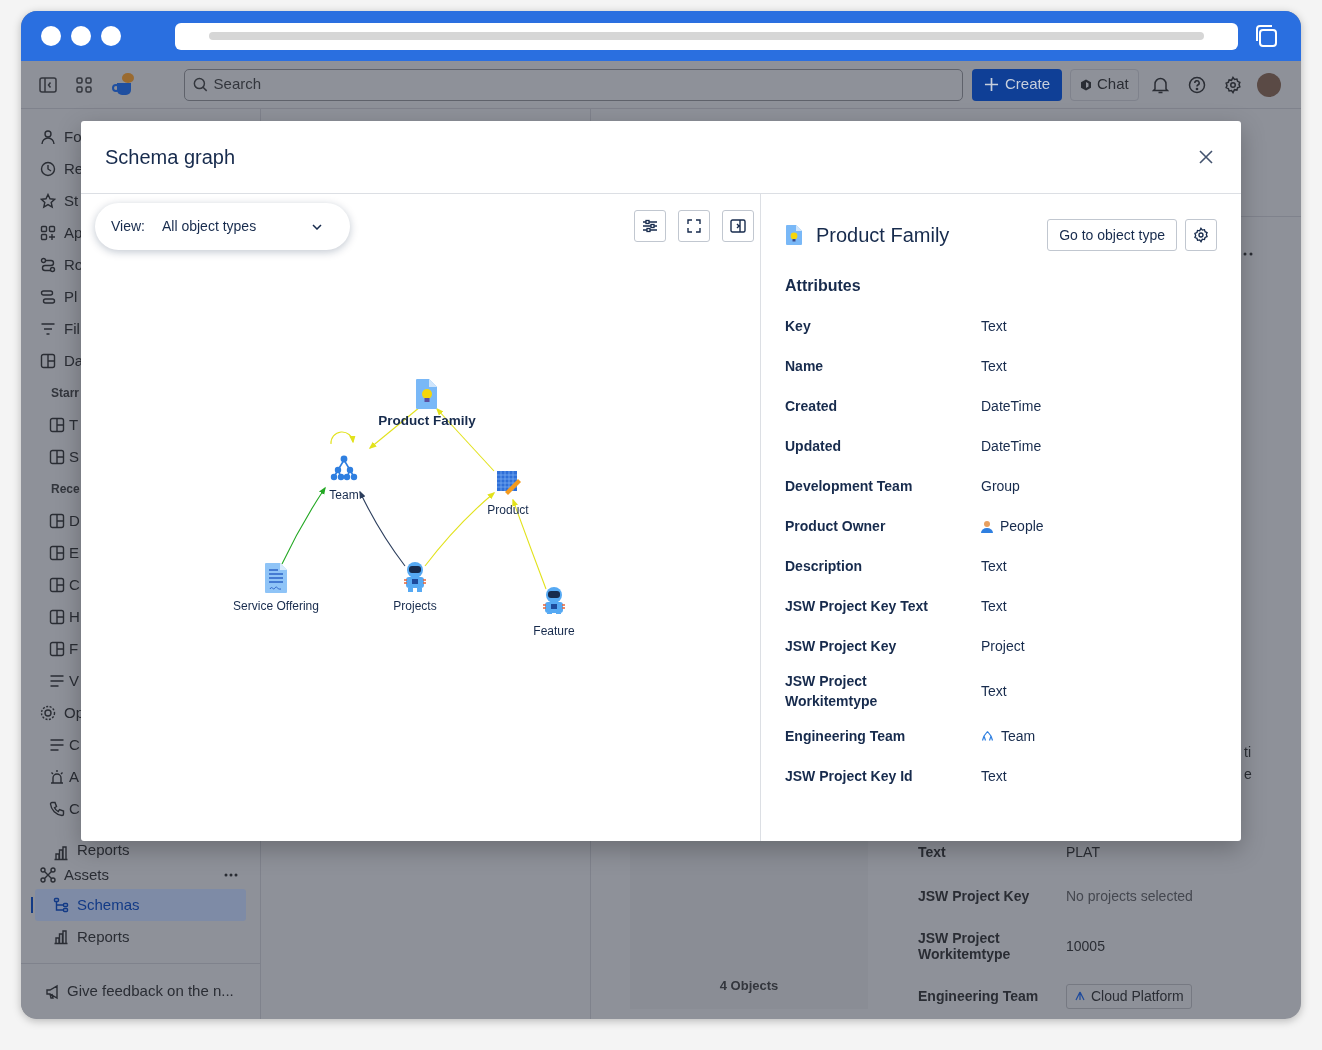  I want to click on attribute-type: People, so click(1022, 526).